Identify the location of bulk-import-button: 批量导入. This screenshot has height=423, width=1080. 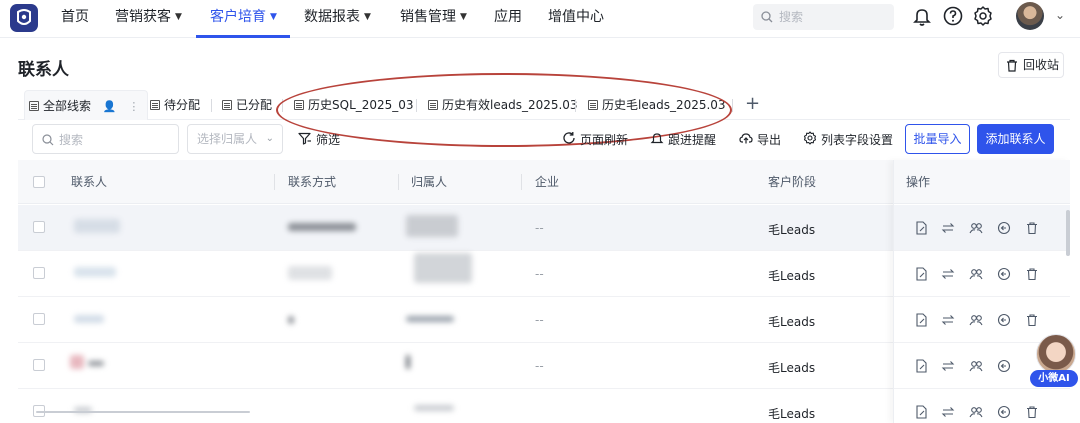
(937, 139).